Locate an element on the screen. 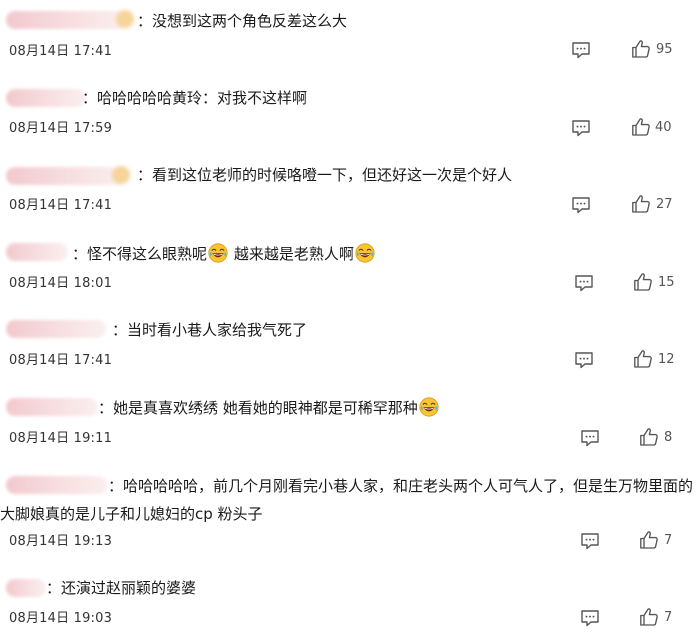  comment-time: 08月14日 18:01 is located at coordinates (61, 283).